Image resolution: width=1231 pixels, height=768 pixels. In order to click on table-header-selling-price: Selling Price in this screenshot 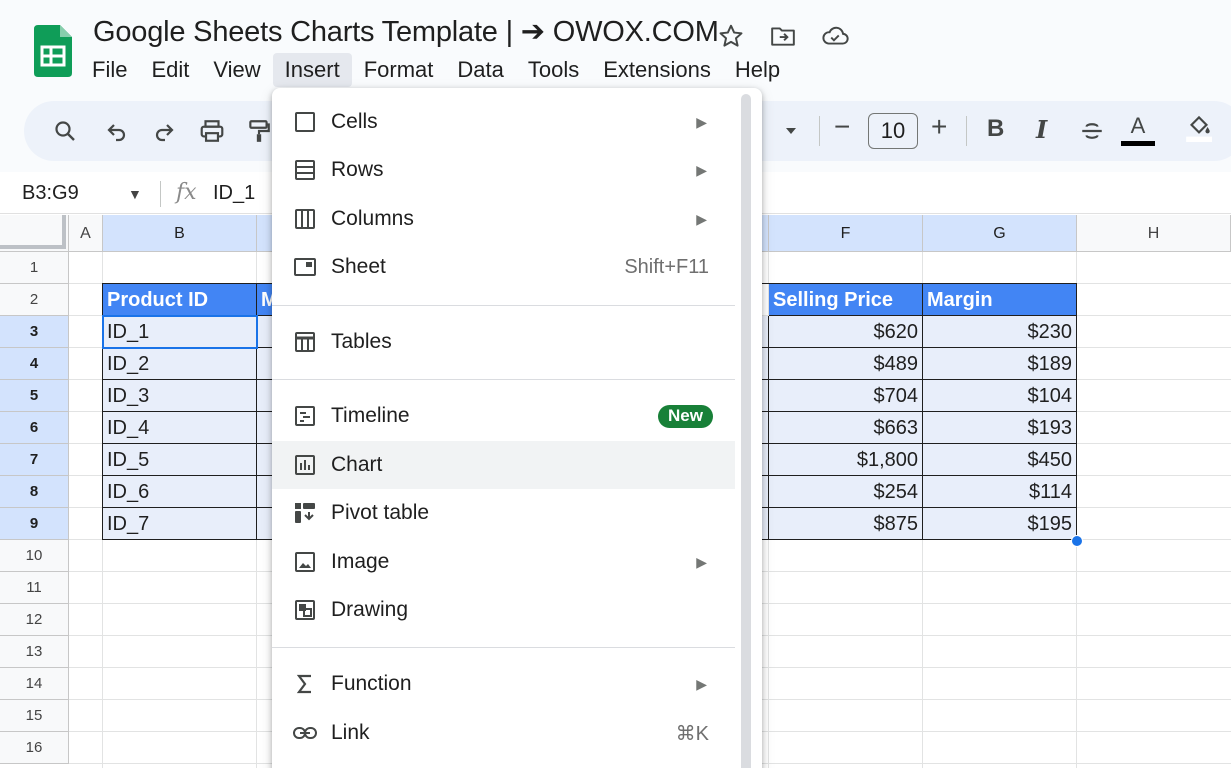, I will do `click(846, 300)`.